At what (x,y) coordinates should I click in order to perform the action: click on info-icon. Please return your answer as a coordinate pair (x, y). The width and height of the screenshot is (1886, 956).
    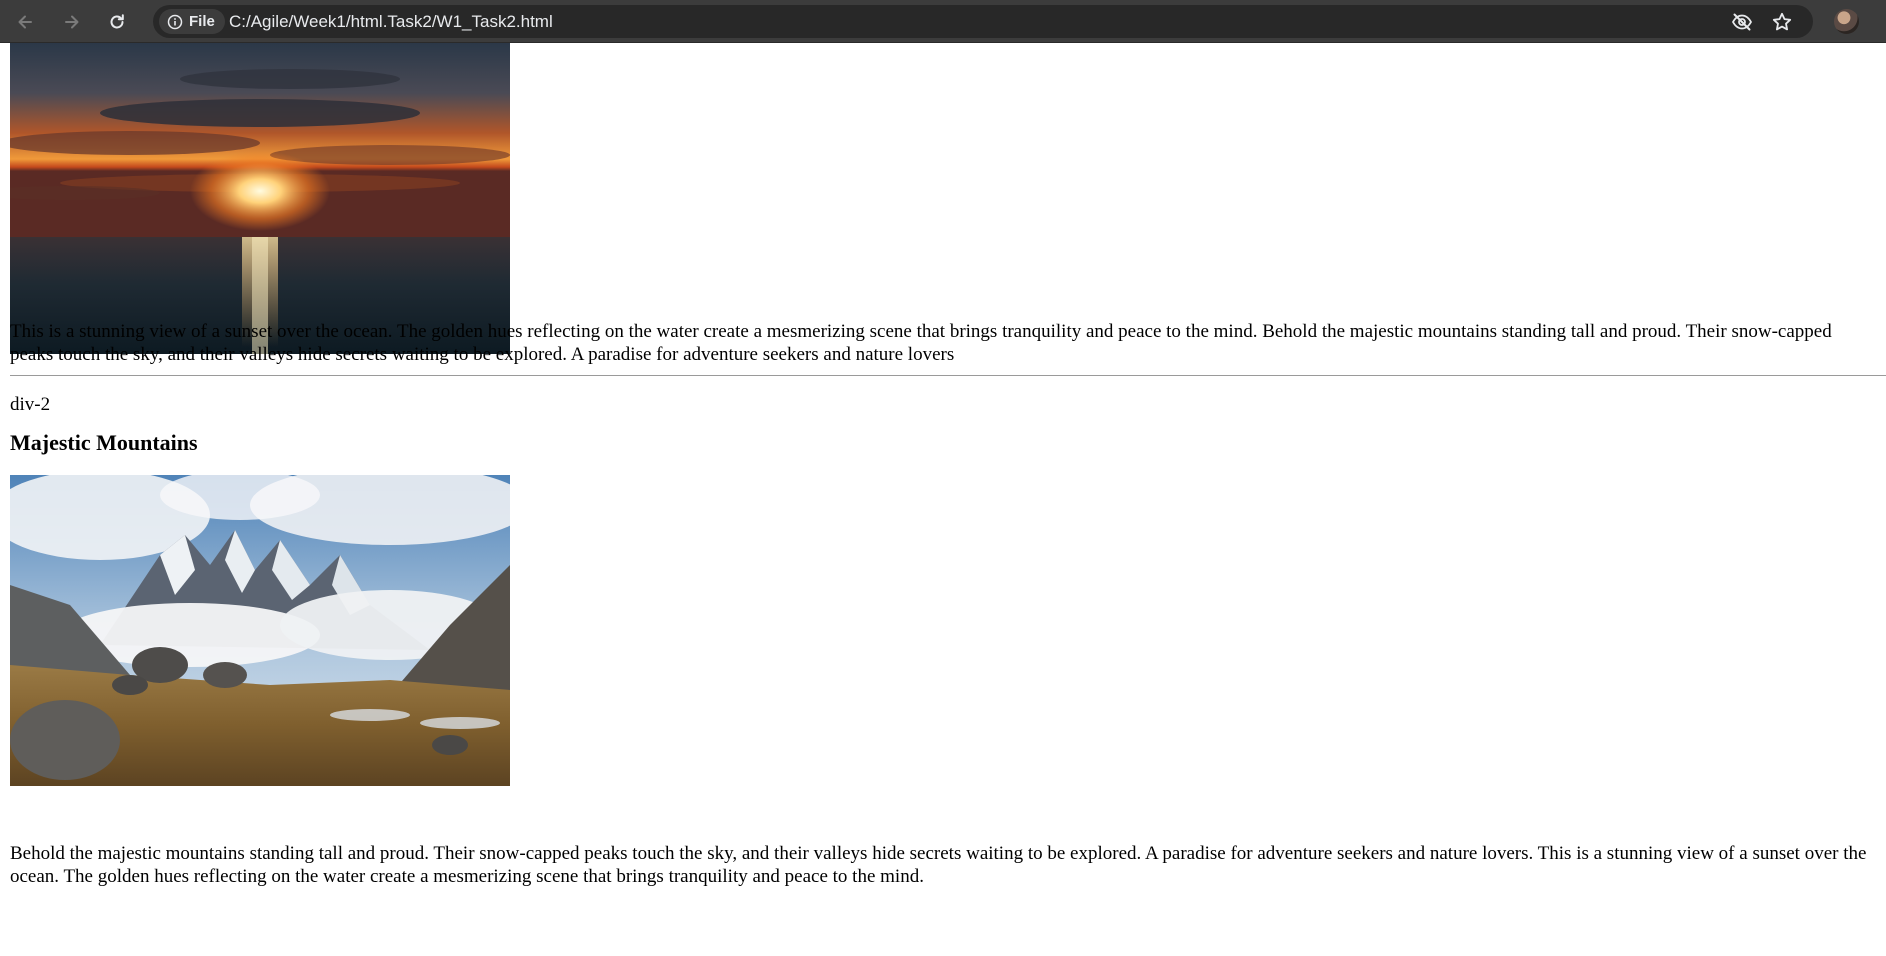
    Looking at the image, I should click on (175, 21).